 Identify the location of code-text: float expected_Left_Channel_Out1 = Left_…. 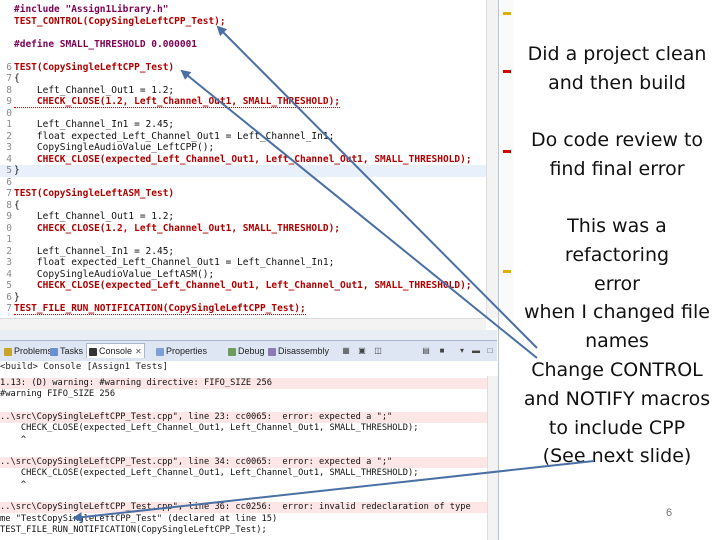
(174, 262).